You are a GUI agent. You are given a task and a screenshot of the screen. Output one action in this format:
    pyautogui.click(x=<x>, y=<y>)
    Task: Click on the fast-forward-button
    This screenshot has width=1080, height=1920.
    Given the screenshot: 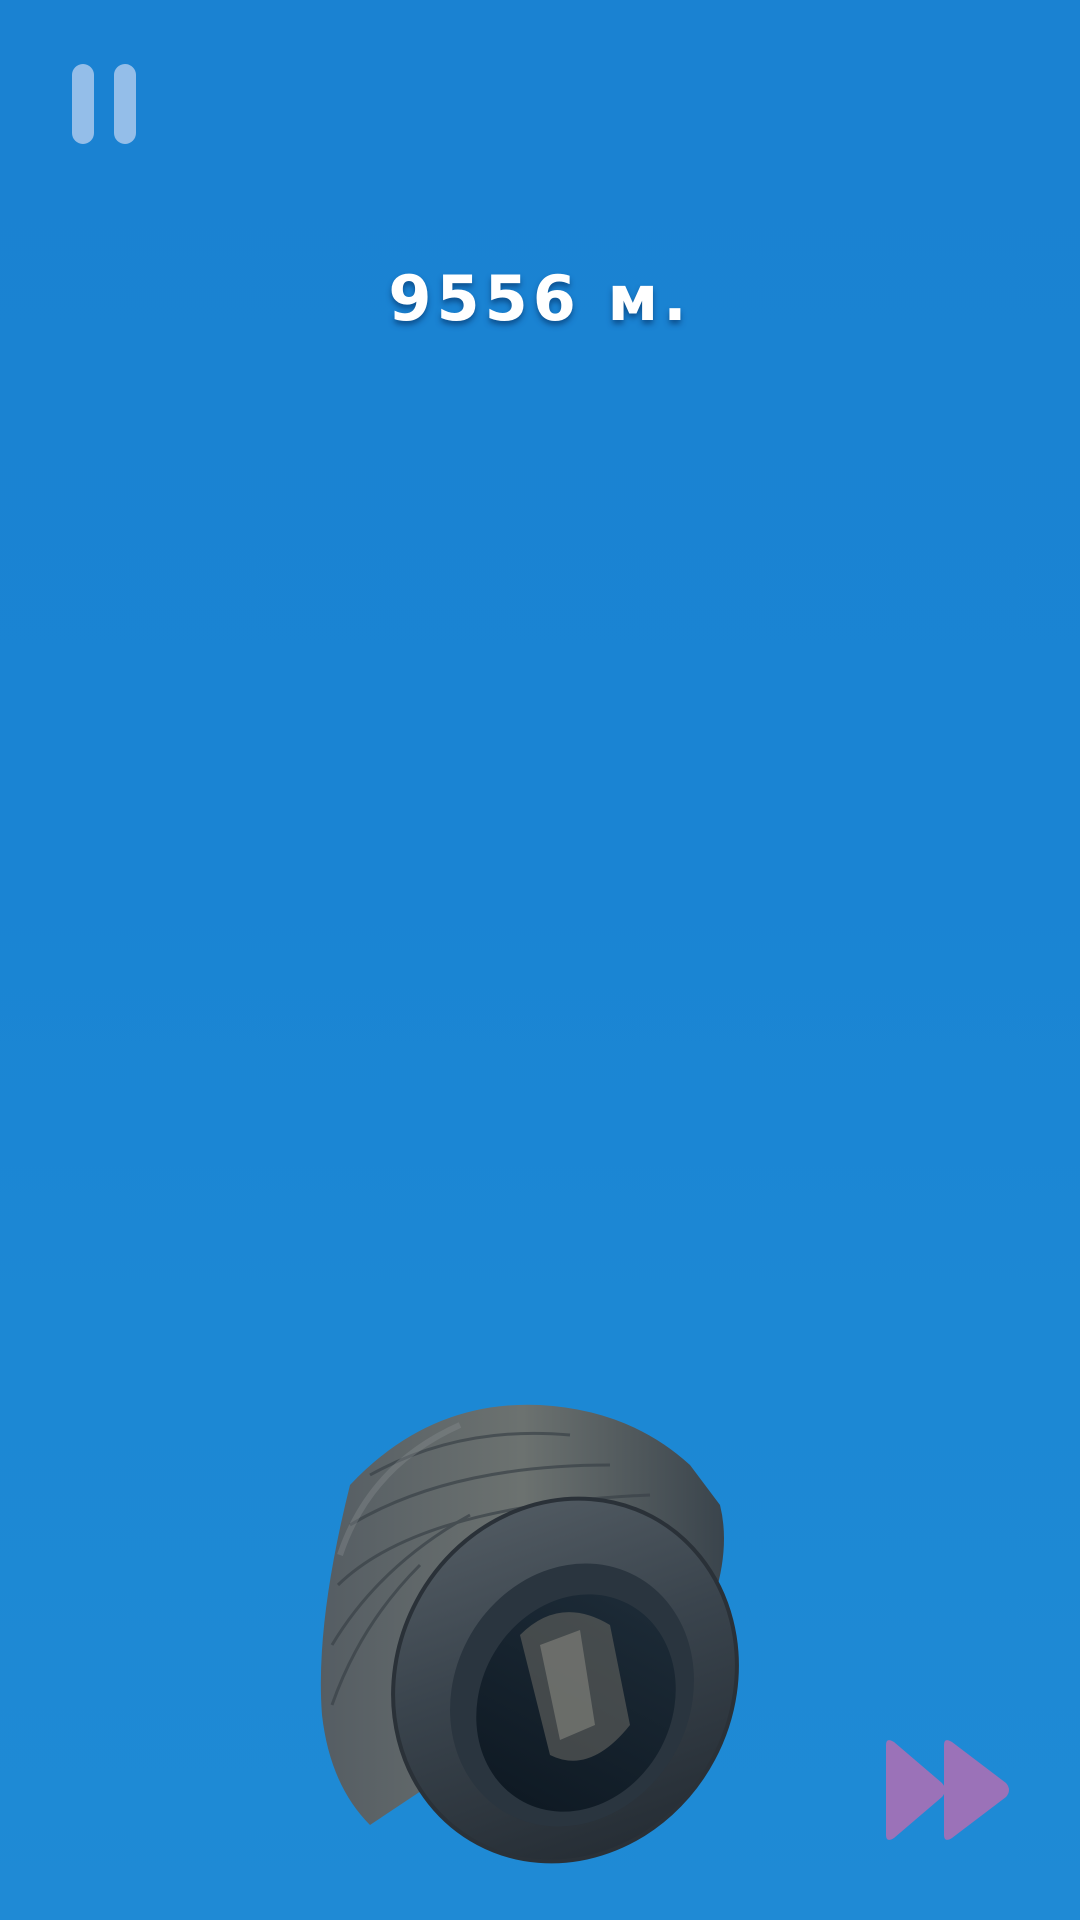 What is the action you would take?
    pyautogui.click(x=948, y=1790)
    